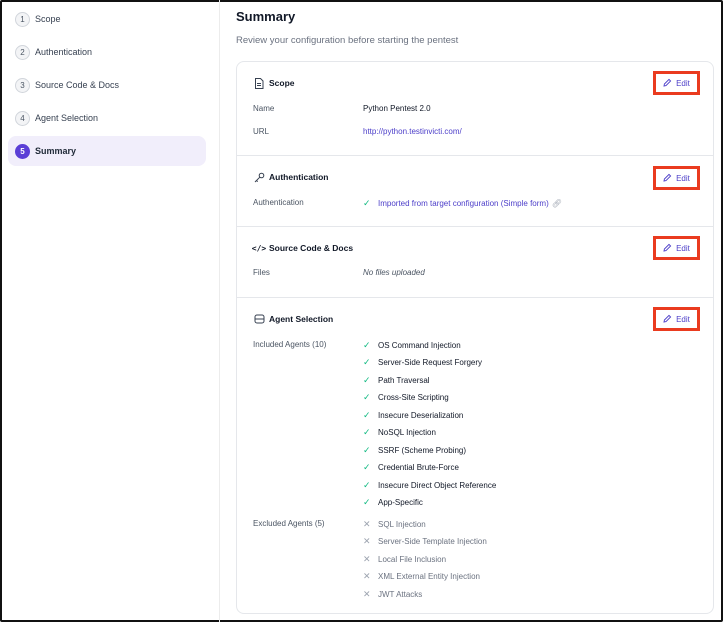 Image resolution: width=723 pixels, height=622 pixels. I want to click on step-label: Source Code & Docs, so click(77, 85).